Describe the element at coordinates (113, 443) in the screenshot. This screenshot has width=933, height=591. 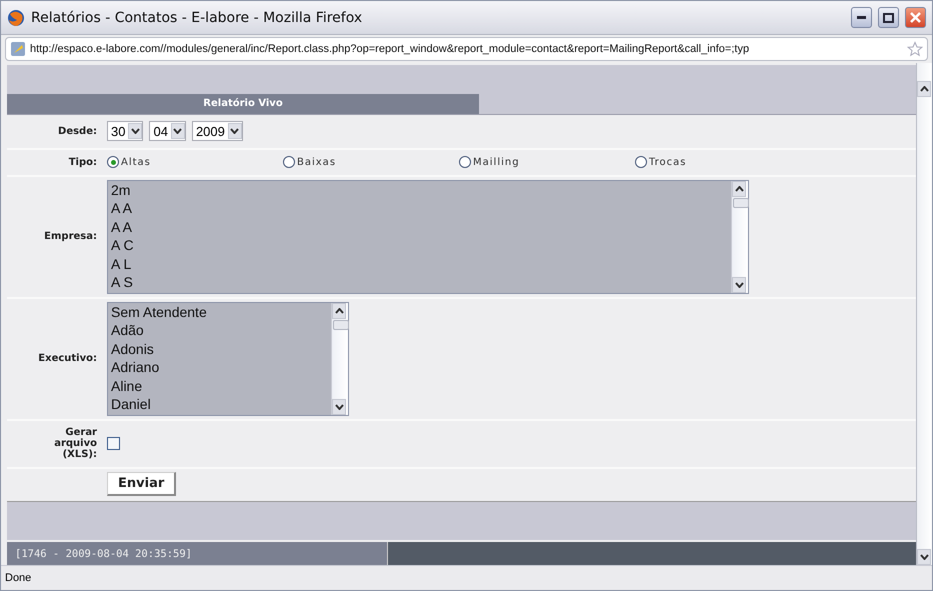
I see `checkbox` at that location.